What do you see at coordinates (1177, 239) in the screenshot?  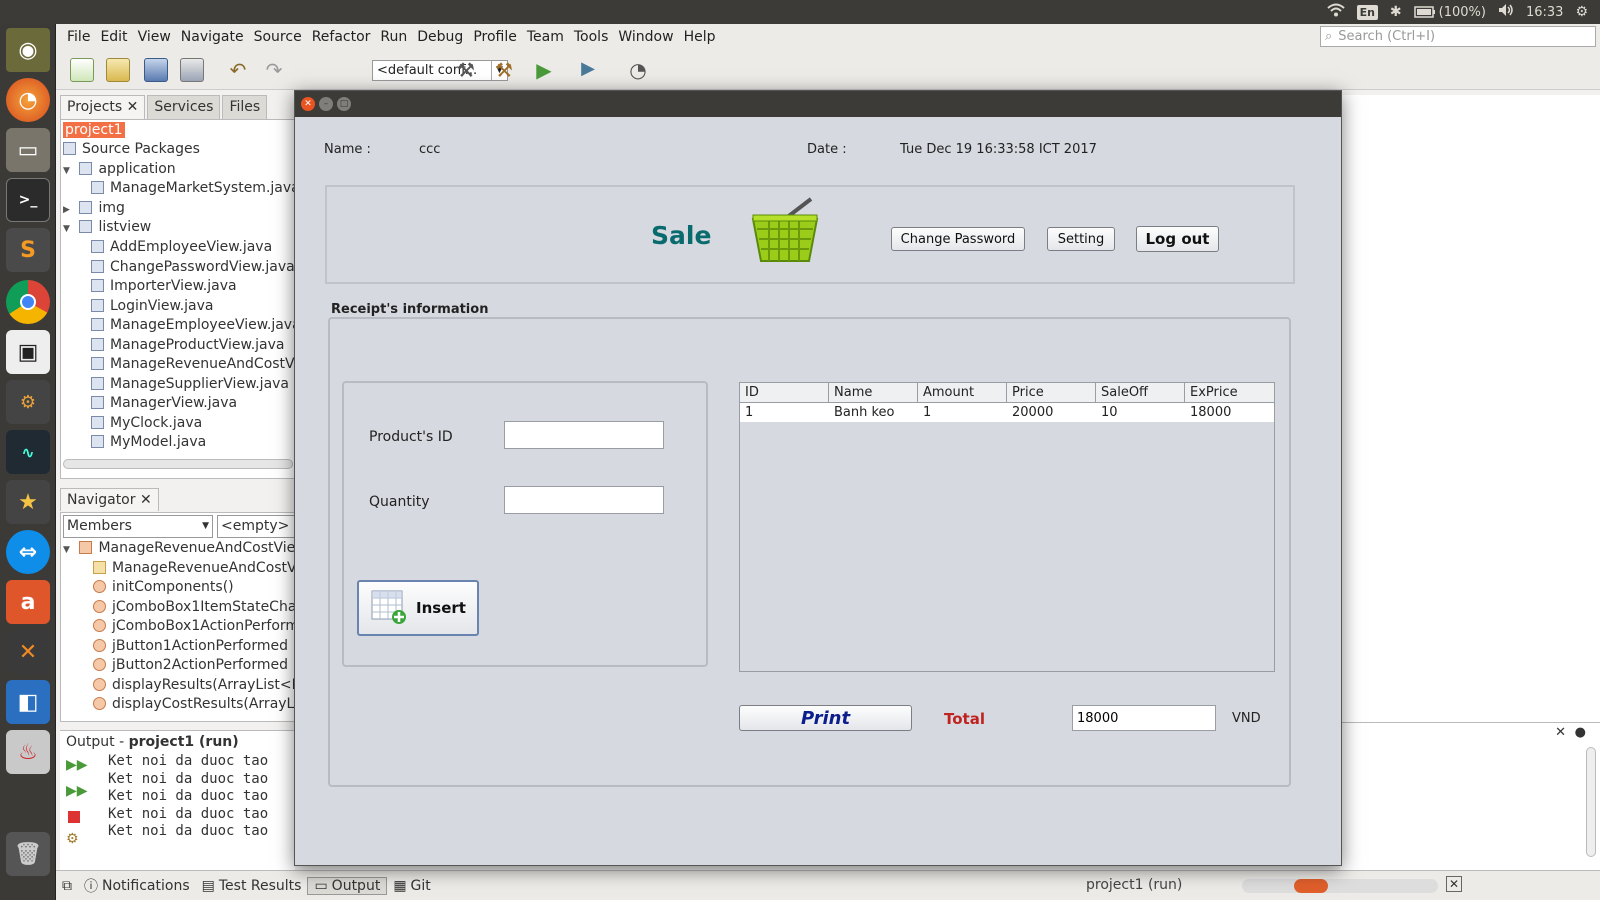 I see `logout-button: Log out` at bounding box center [1177, 239].